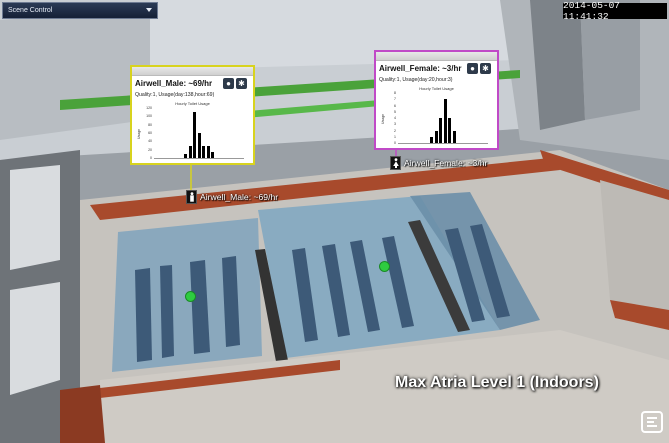 The width and height of the screenshot is (669, 443). I want to click on scene-control-label: Scene Control, so click(30, 10).